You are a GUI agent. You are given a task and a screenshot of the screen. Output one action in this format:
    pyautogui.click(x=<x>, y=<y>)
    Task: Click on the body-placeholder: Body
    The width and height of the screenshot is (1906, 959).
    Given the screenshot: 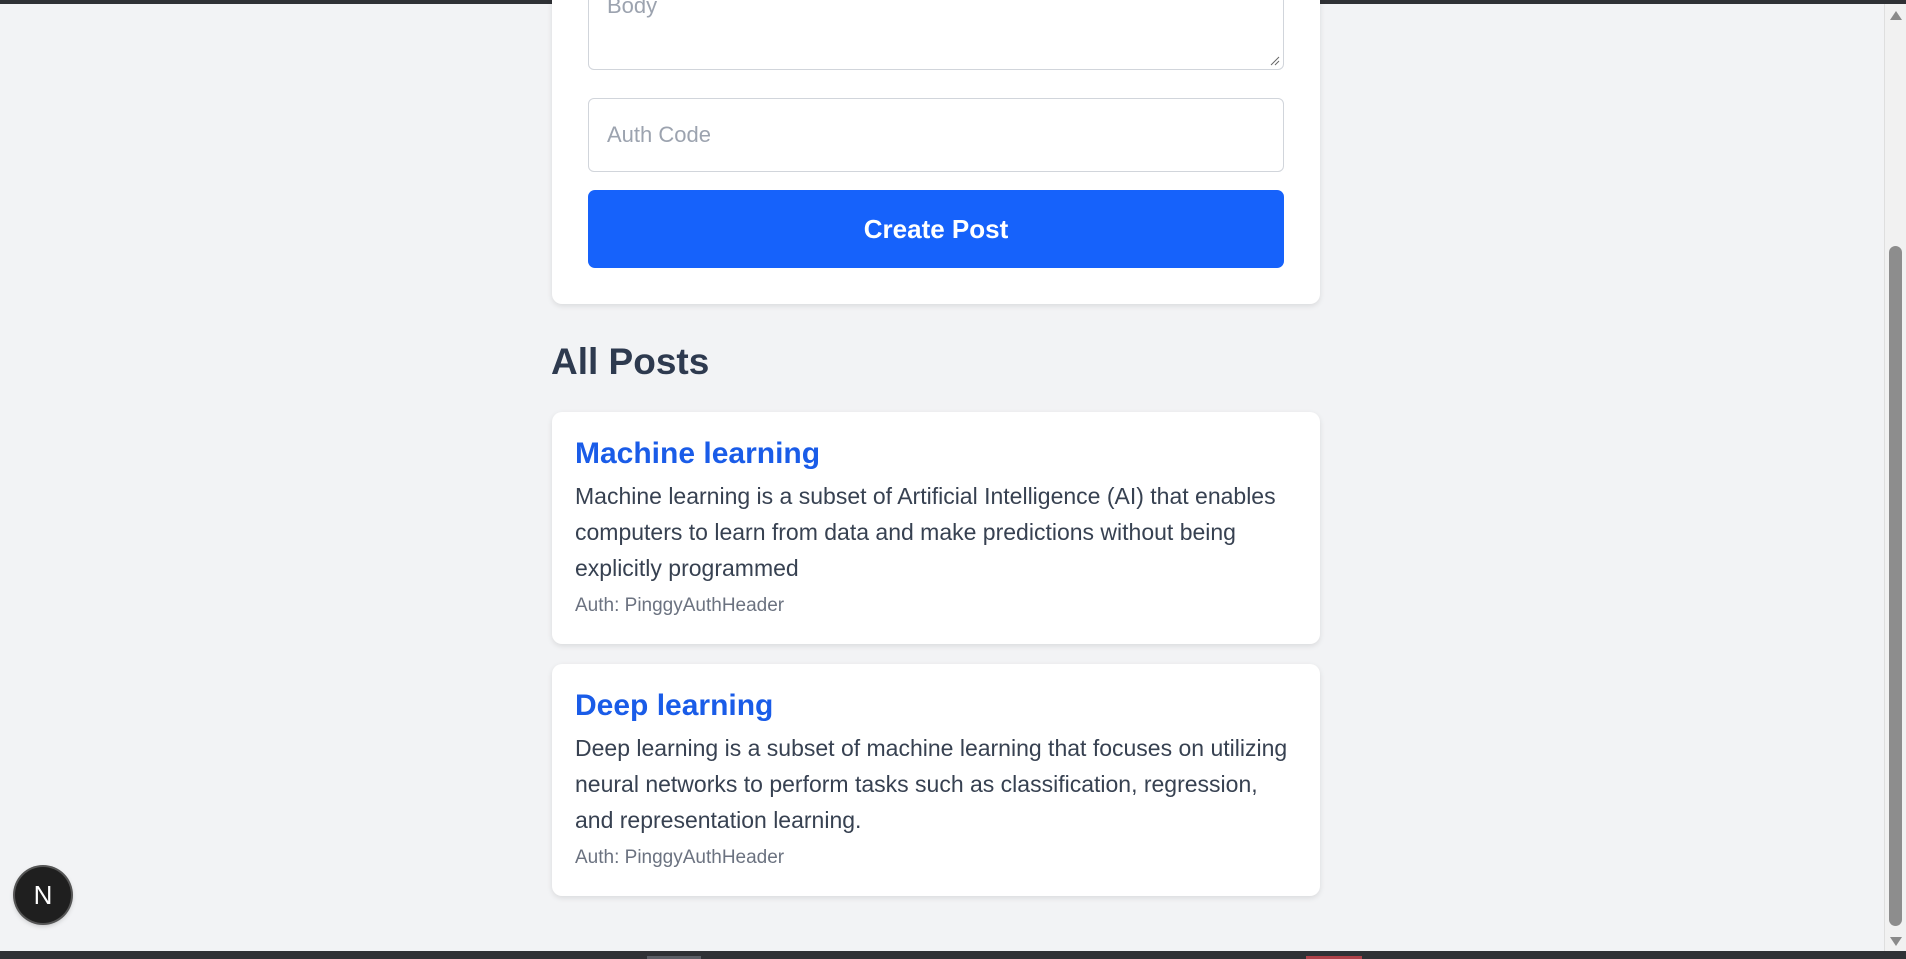 What is the action you would take?
    pyautogui.click(x=632, y=9)
    